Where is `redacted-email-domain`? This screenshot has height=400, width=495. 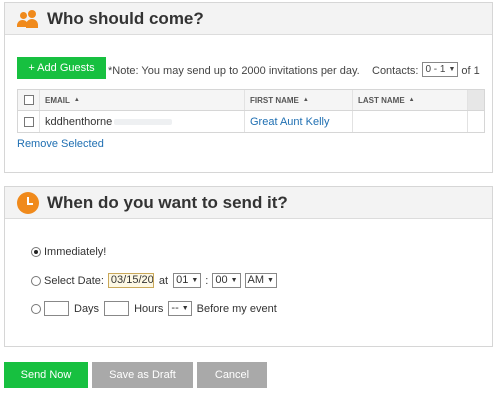 redacted-email-domain is located at coordinates (143, 121).